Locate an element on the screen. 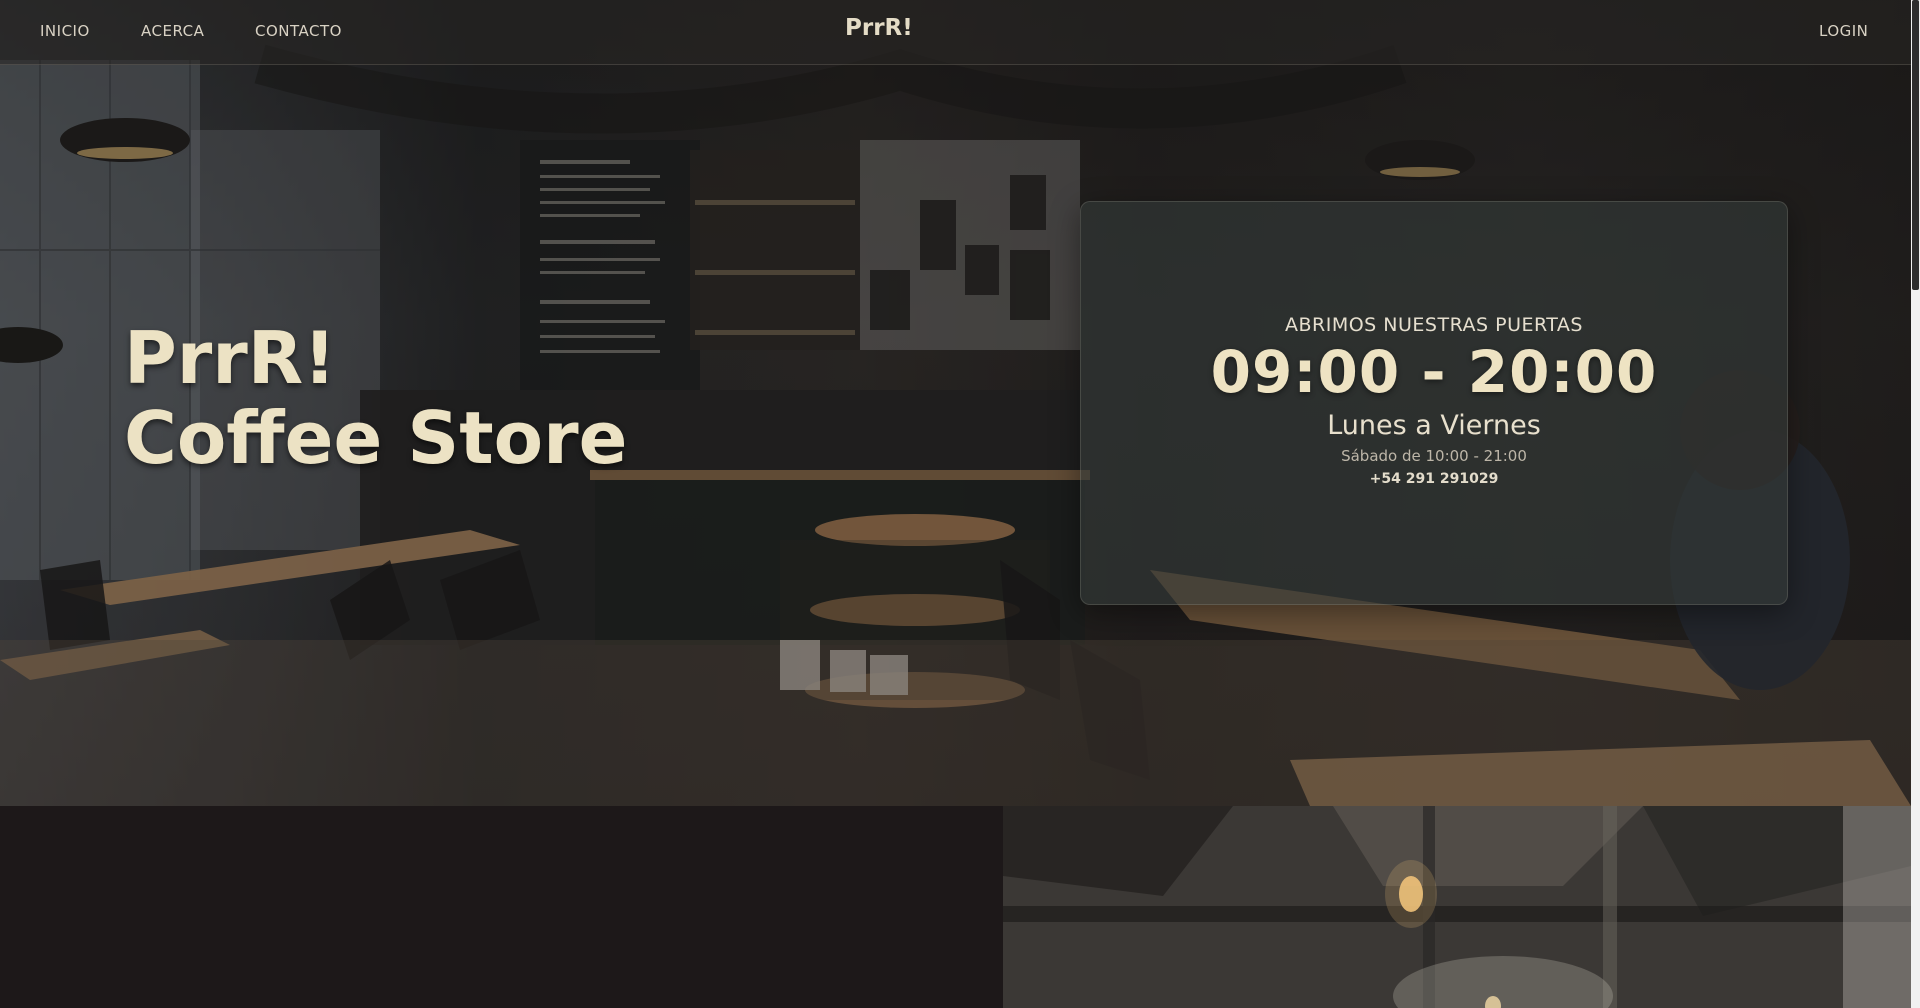 The width and height of the screenshot is (1920, 1008). blurred-ceiling-image is located at coordinates (1457, 907).